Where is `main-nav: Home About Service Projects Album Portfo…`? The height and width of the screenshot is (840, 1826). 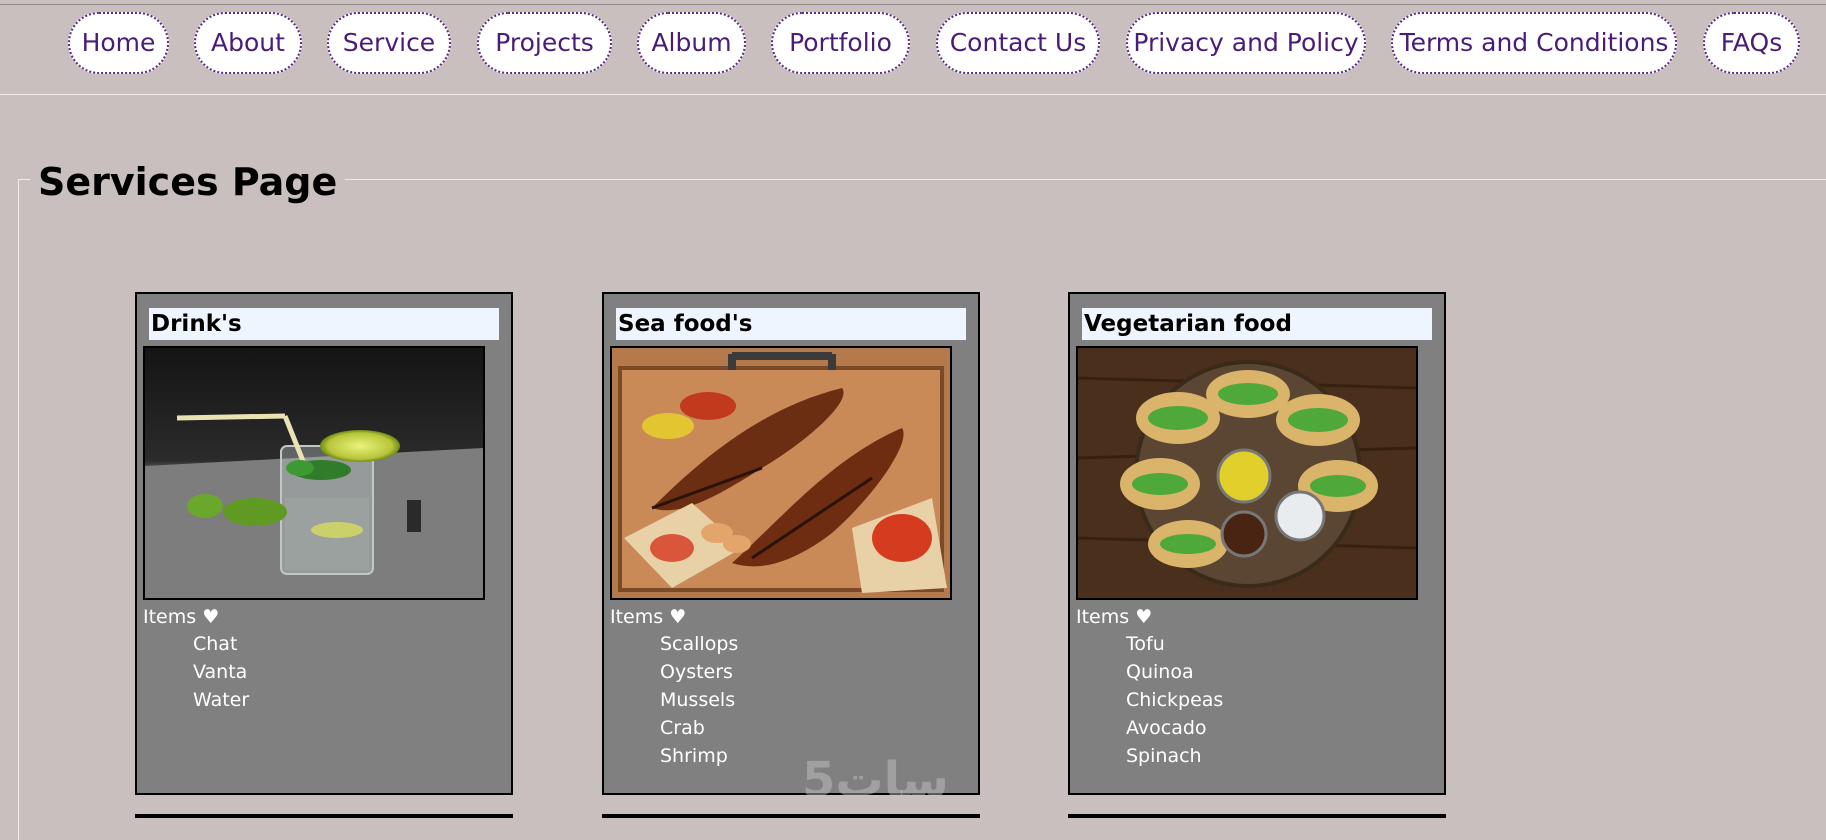
main-nav: Home About Service Projects Album Portfo… is located at coordinates (913, 47).